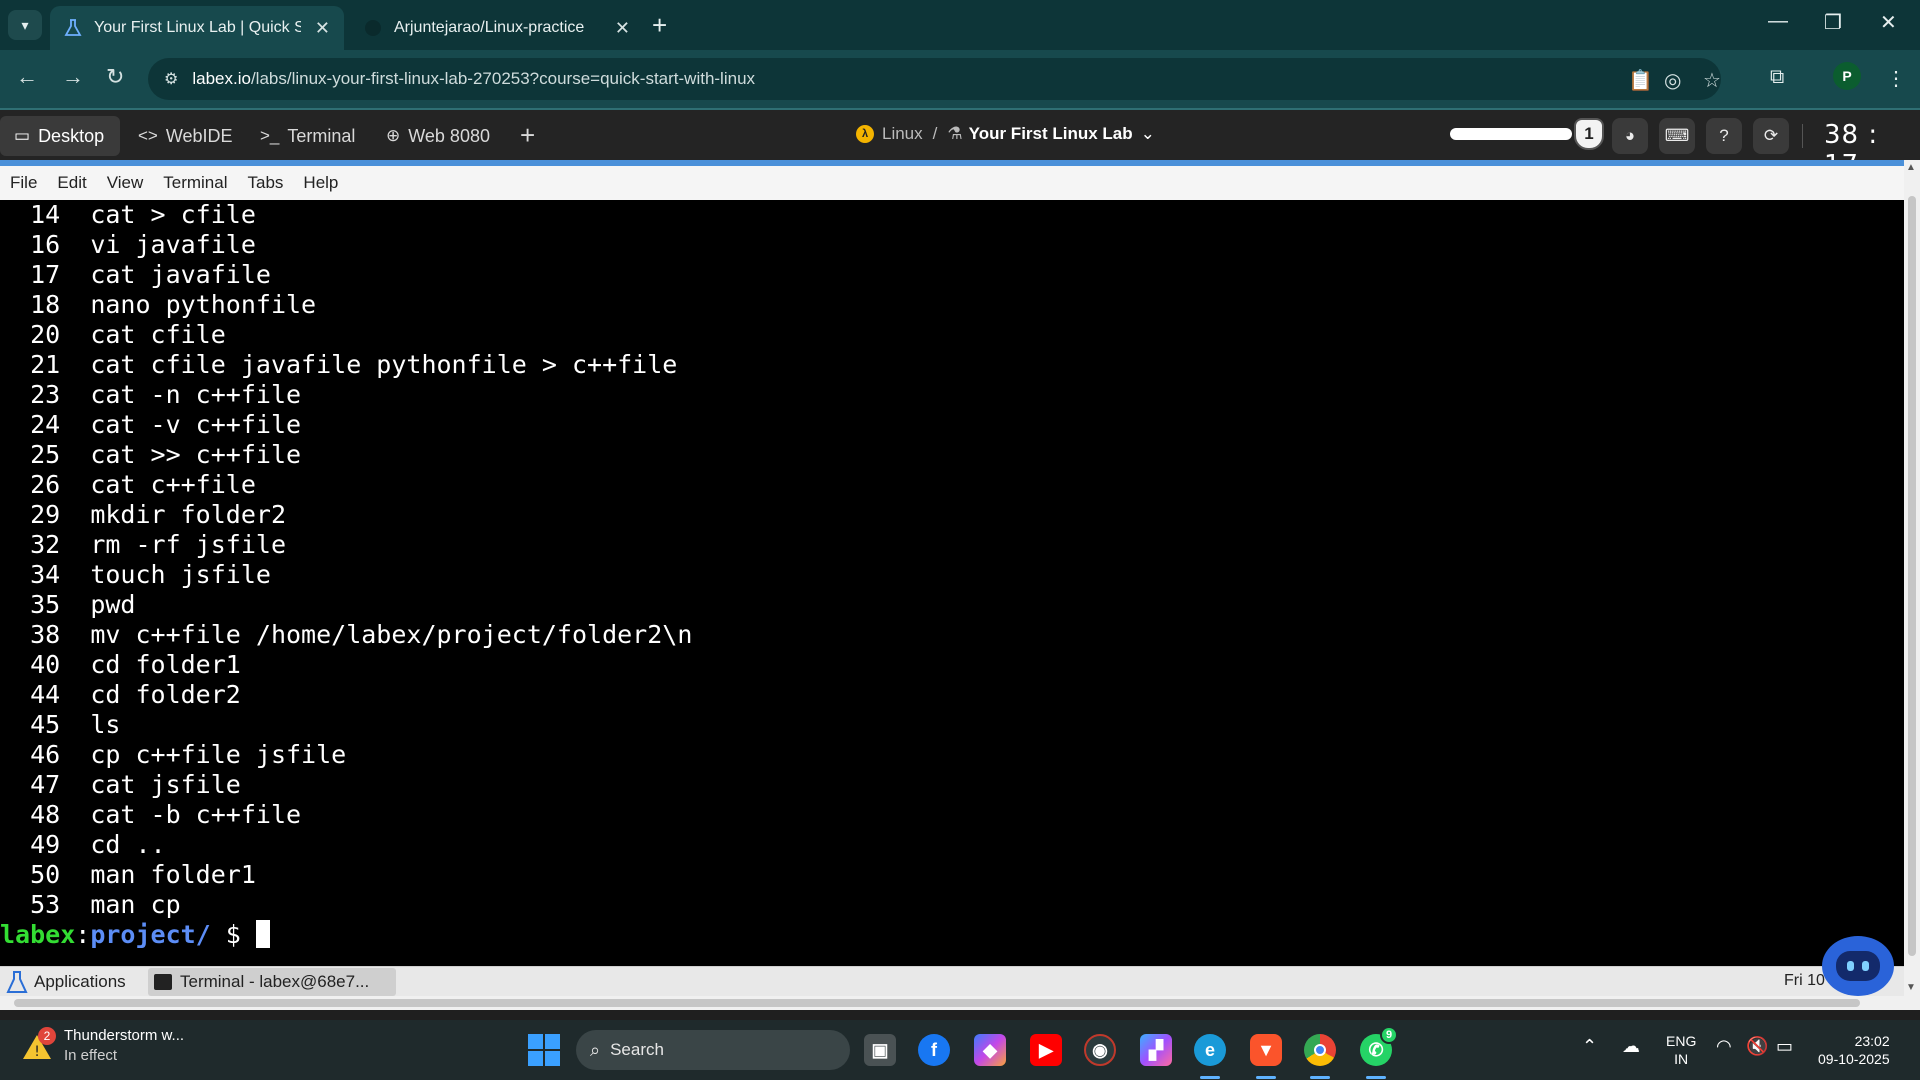 The width and height of the screenshot is (1920, 1080). What do you see at coordinates (23, 183) in the screenshot?
I see `menu-file: File` at bounding box center [23, 183].